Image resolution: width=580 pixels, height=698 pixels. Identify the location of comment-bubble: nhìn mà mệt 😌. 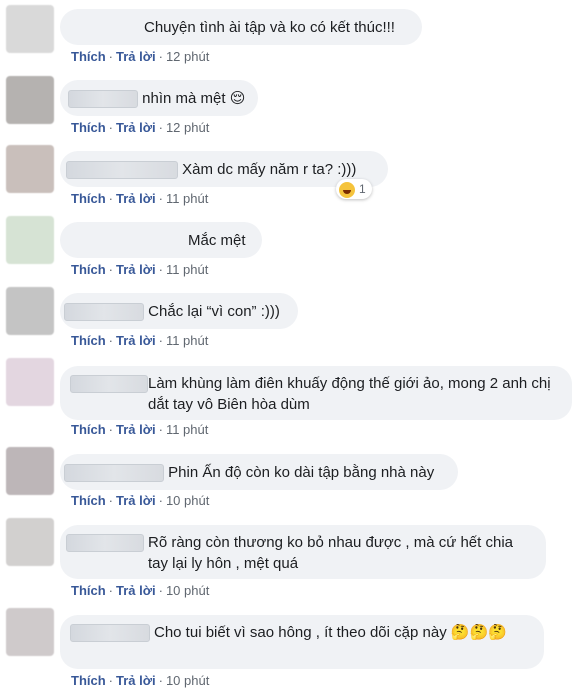
(159, 98).